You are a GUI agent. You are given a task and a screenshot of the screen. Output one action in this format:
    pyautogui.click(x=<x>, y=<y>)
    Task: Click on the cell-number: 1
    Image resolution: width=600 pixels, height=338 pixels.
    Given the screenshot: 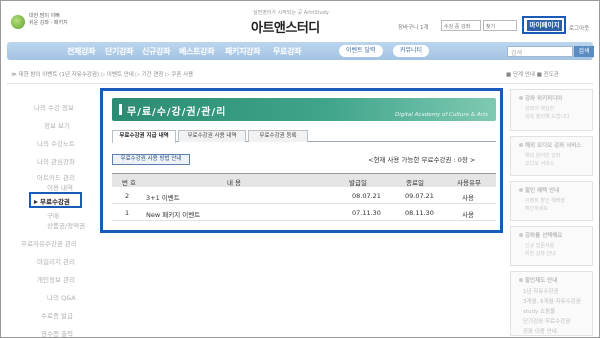 What is the action you would take?
    pyautogui.click(x=127, y=213)
    